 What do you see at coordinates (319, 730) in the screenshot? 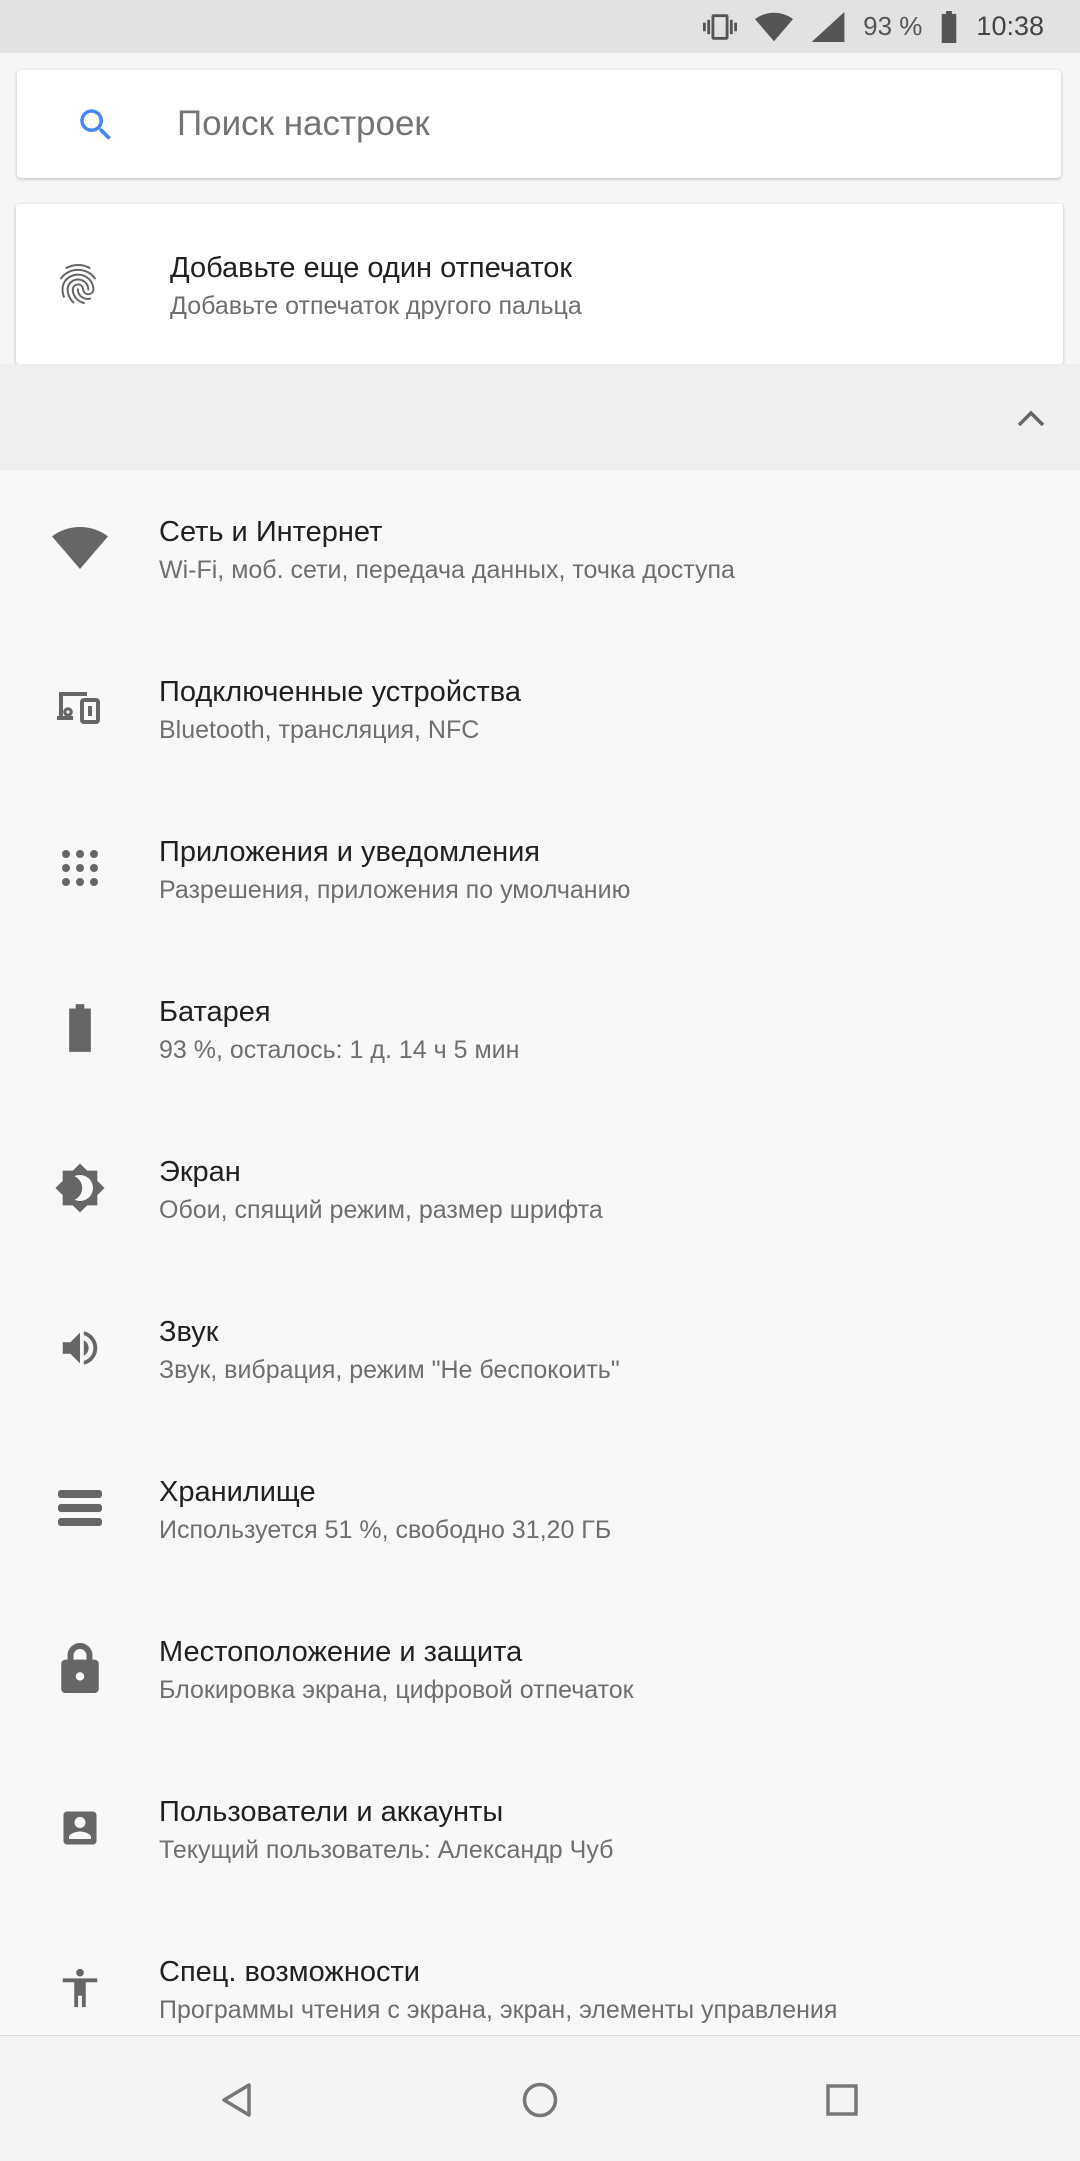
I see `settings-item-subtitle: Bluetooth, трансляция, NFC` at bounding box center [319, 730].